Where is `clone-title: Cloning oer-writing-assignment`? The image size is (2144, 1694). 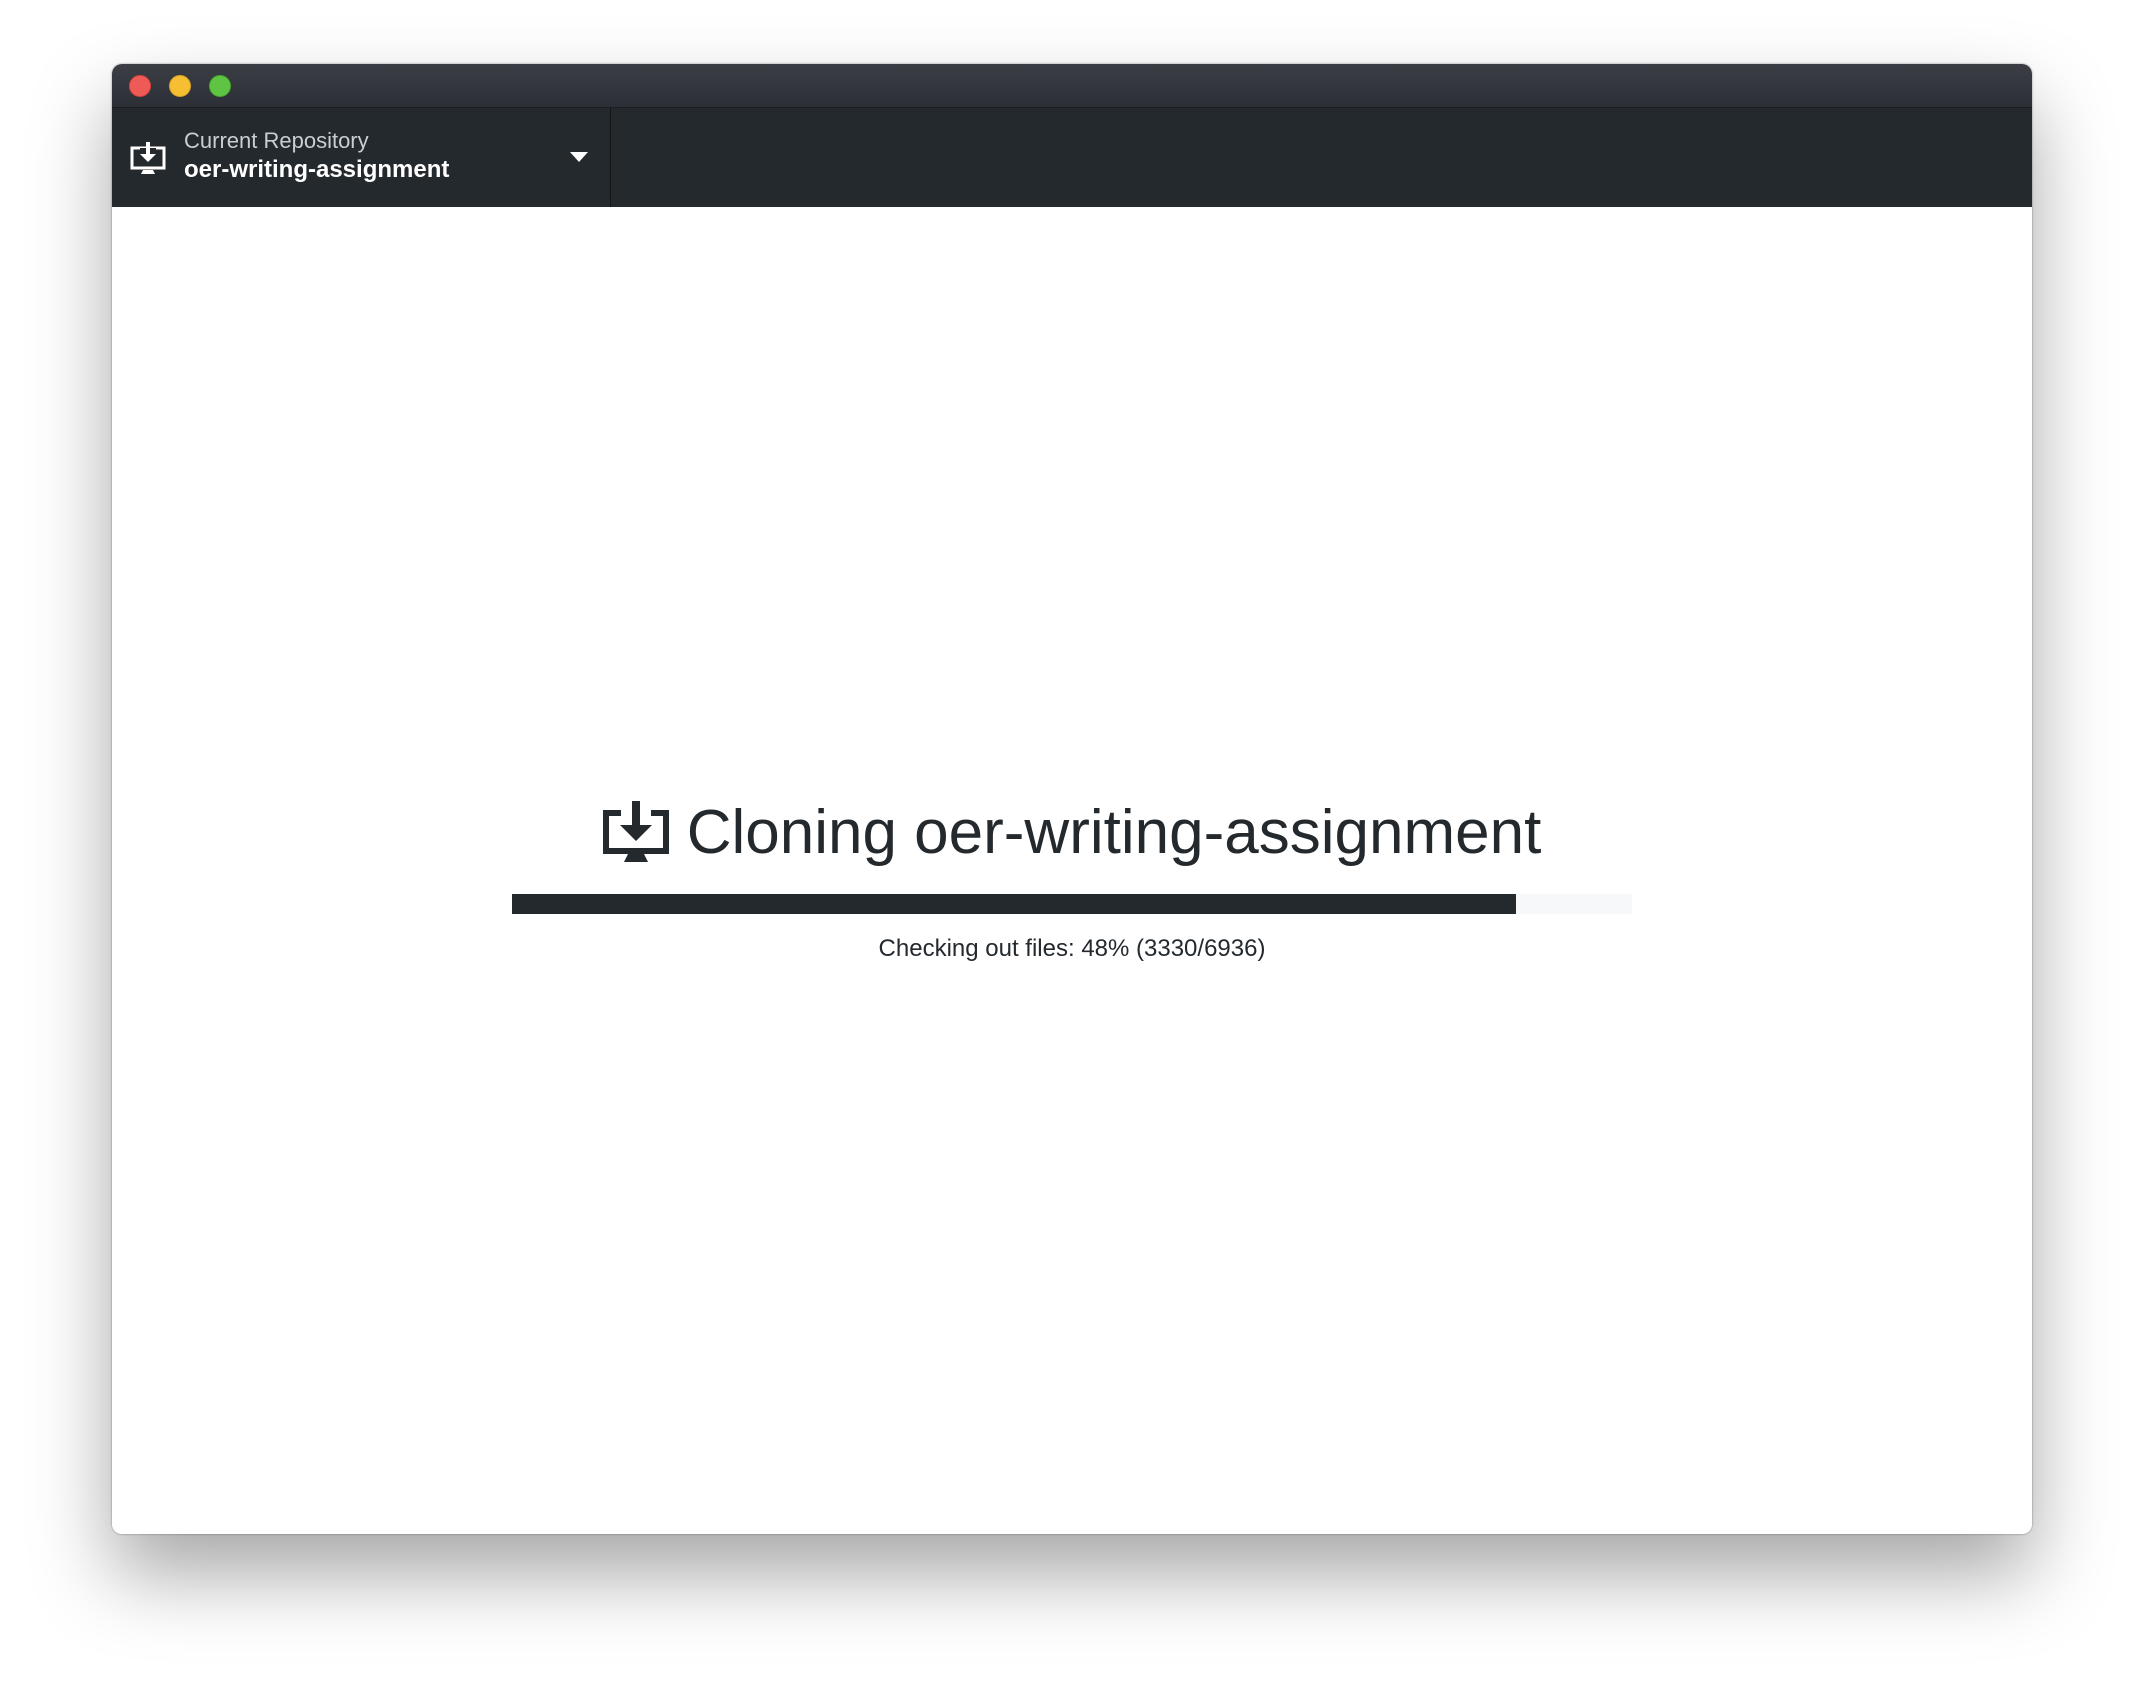 clone-title: Cloning oer-writing-assignment is located at coordinates (1114, 832).